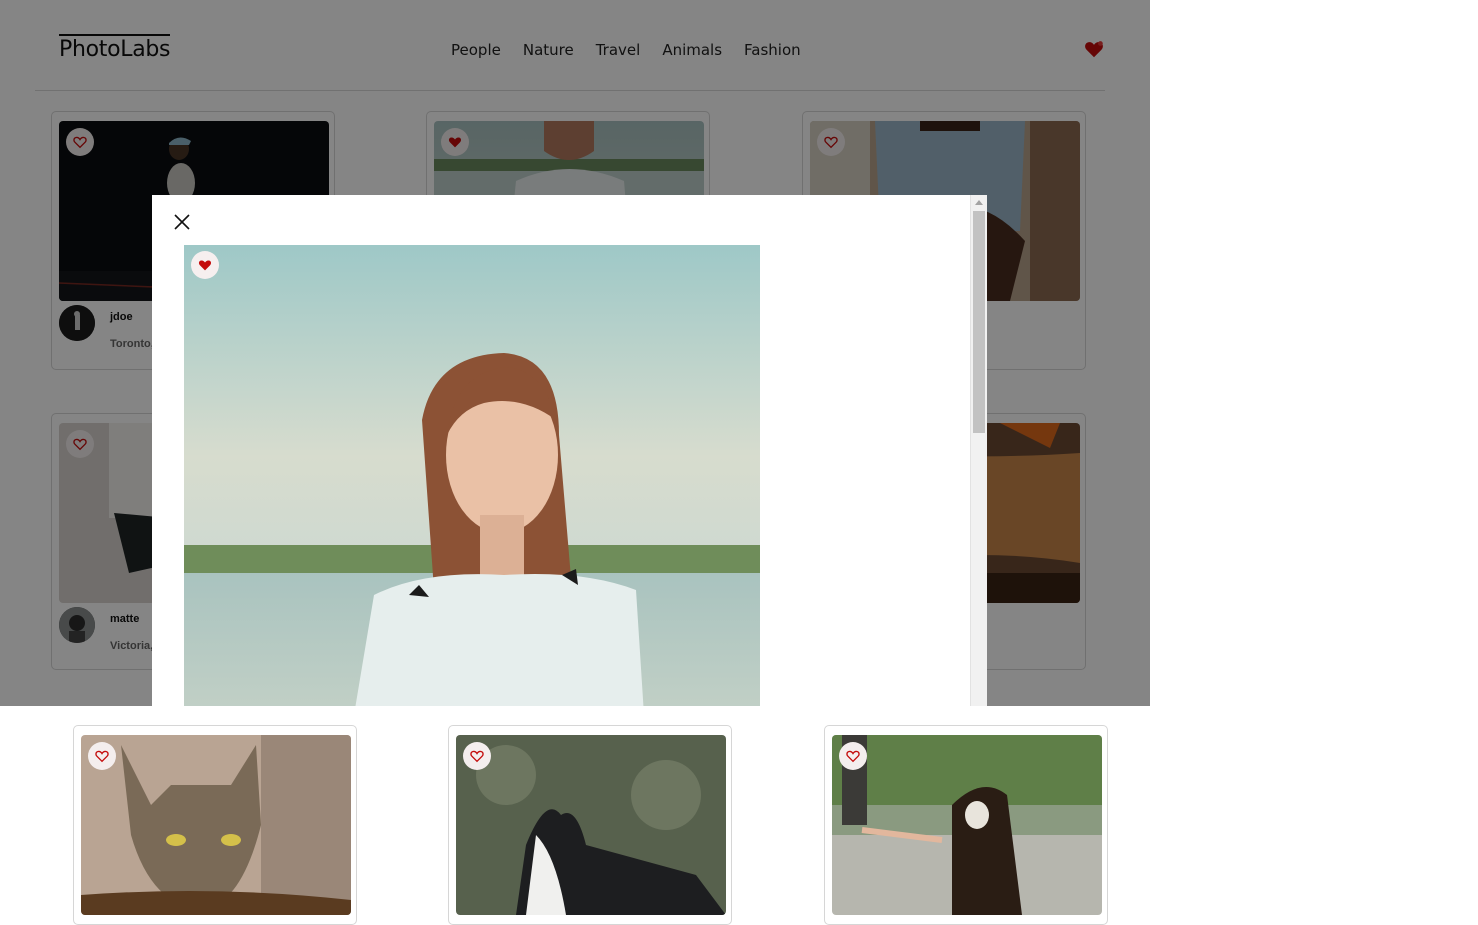  Describe the element at coordinates (979, 322) in the screenshot. I see `scroll-thumb` at that location.